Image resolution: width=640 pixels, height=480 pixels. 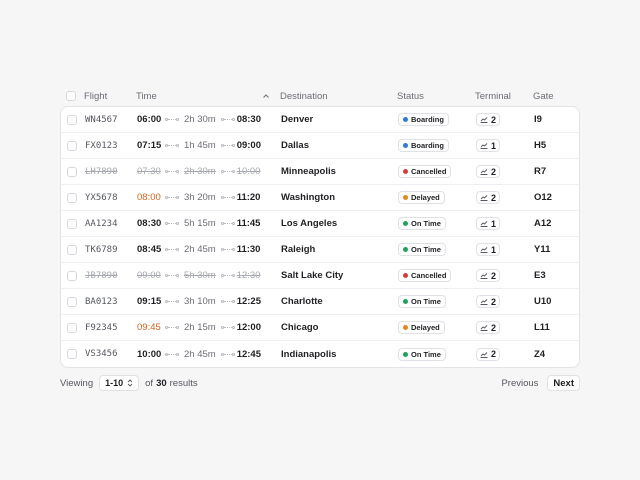 What do you see at coordinates (540, 145) in the screenshot?
I see `gate: H5` at bounding box center [540, 145].